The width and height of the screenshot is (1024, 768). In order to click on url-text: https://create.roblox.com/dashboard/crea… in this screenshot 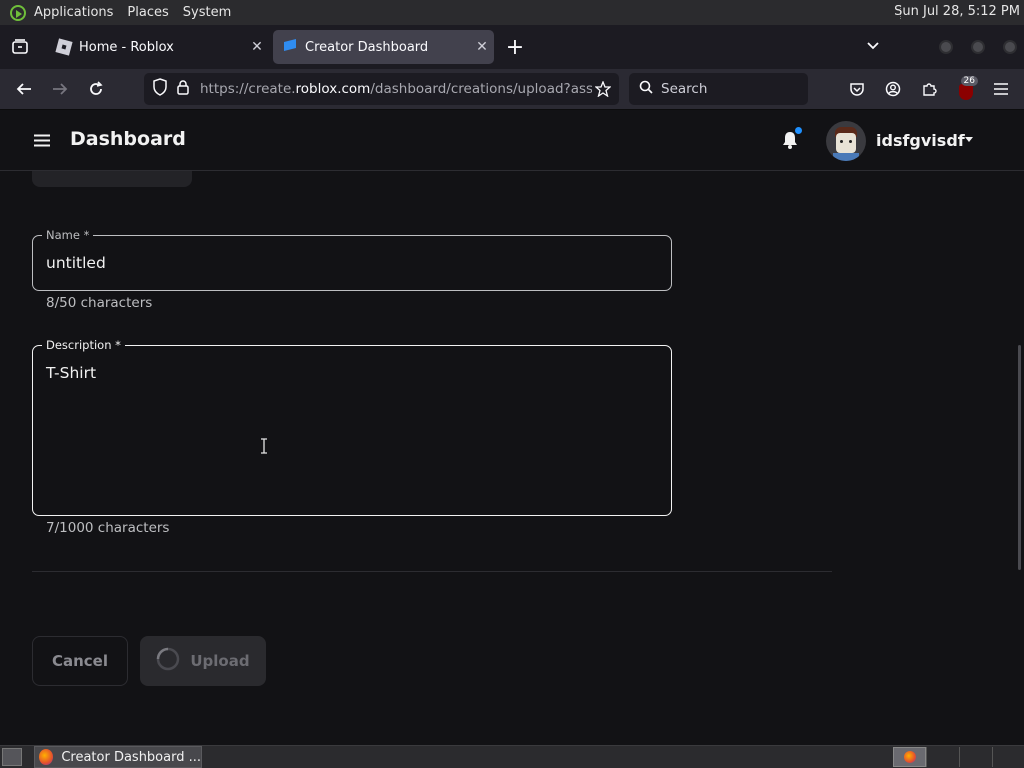, I will do `click(403, 89)`.